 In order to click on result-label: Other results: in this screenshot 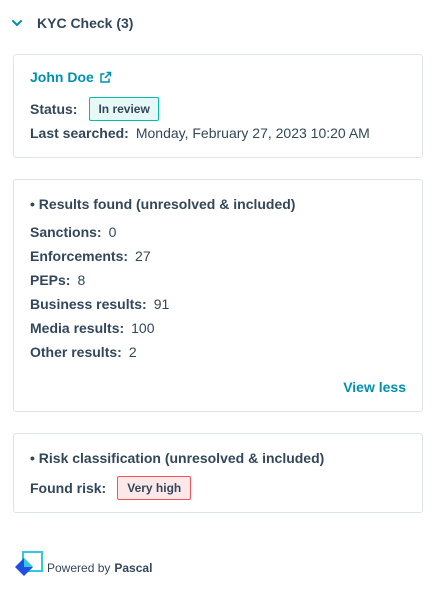, I will do `click(76, 352)`.